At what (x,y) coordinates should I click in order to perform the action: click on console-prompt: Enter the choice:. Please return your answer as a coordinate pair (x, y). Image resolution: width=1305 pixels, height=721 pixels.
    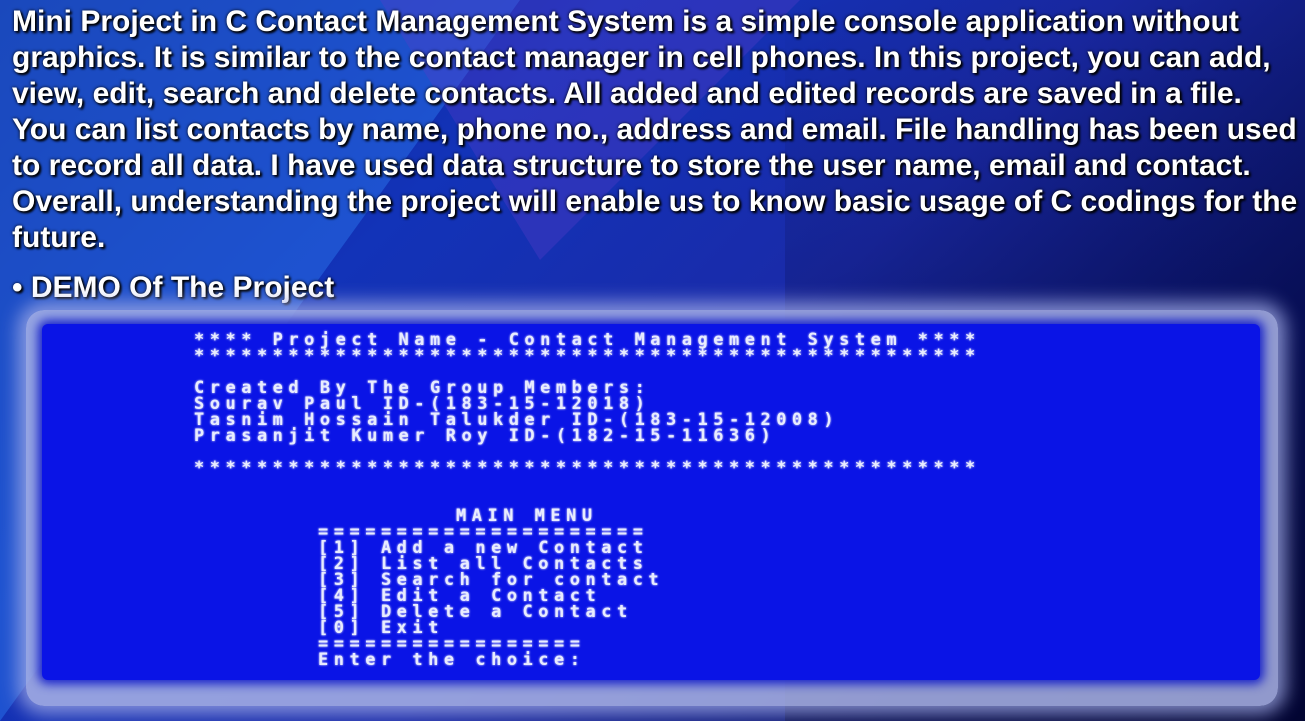
    Looking at the image, I should click on (452, 660).